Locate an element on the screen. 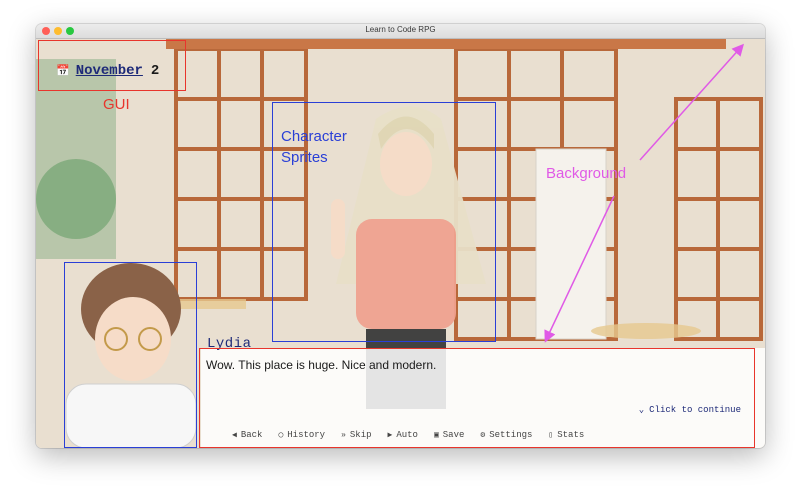 This screenshot has height=494, width=800. window-title: Learn to Code RPG is located at coordinates (400, 29).